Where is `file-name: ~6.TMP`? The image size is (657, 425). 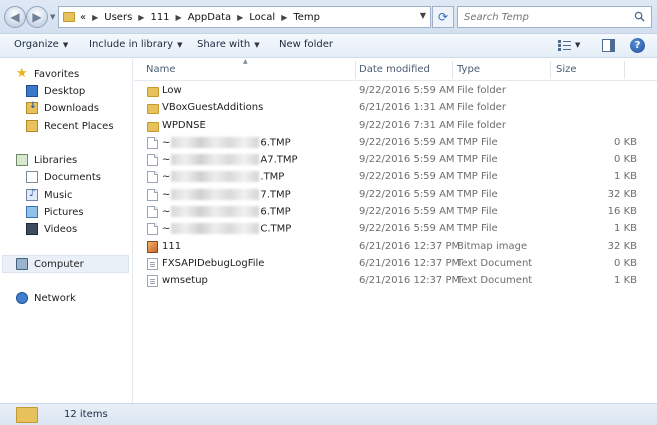
file-name: ~6.TMP is located at coordinates (226, 212).